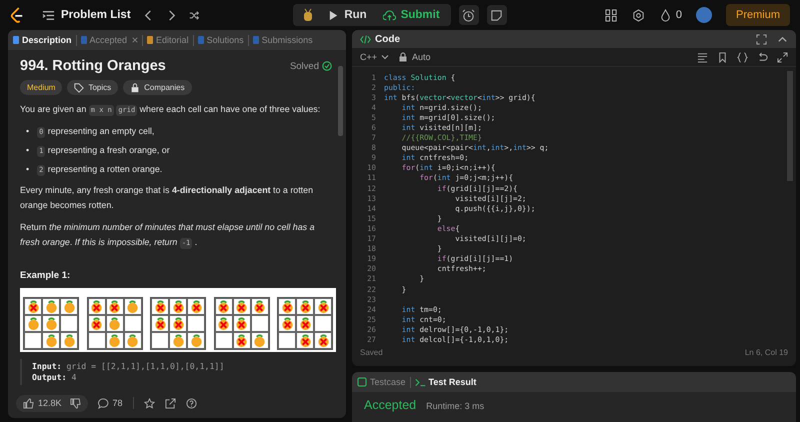  What do you see at coordinates (702, 57) in the screenshot?
I see `format-icon` at bounding box center [702, 57].